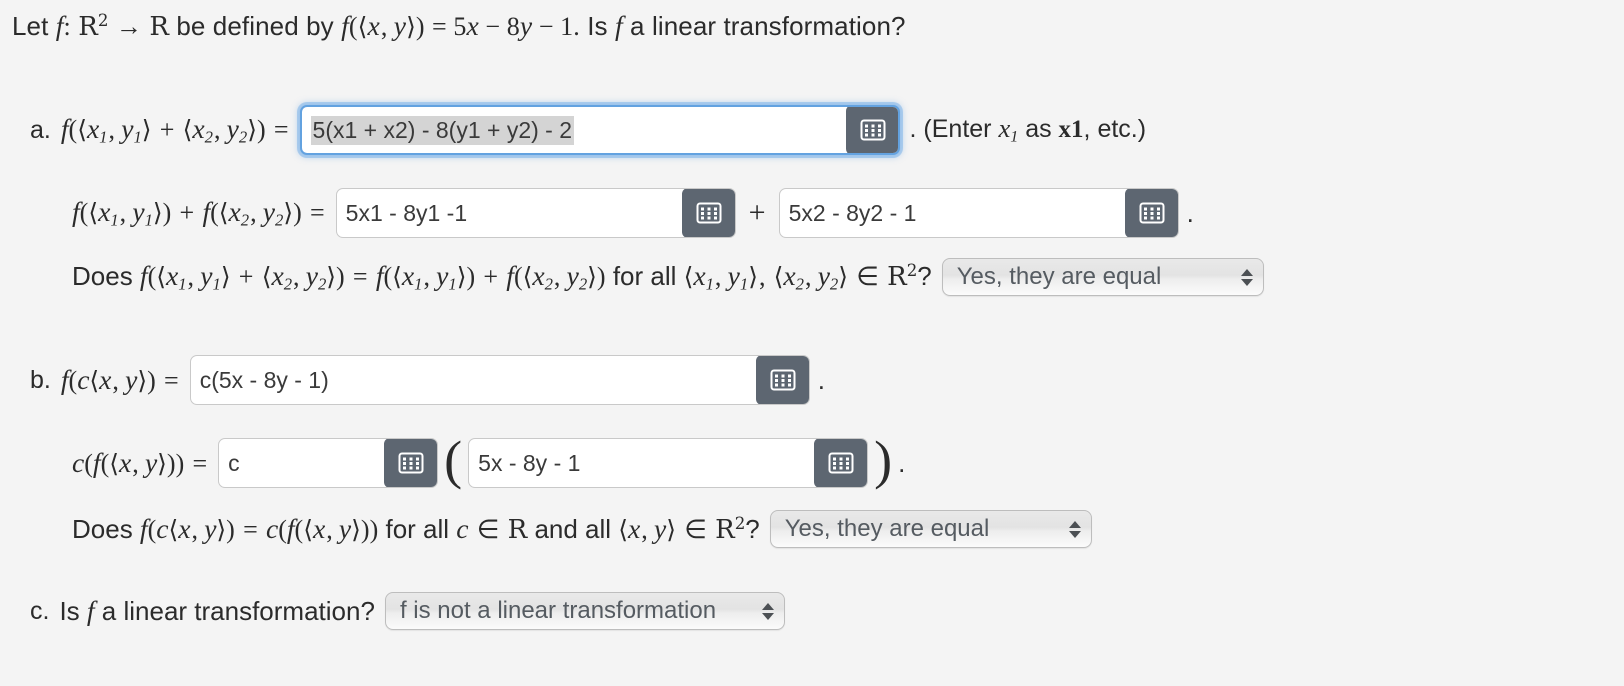 This screenshot has width=1624, height=686. I want to click on part-b-answer-field: c(5x - 8y - 1), so click(499, 380).